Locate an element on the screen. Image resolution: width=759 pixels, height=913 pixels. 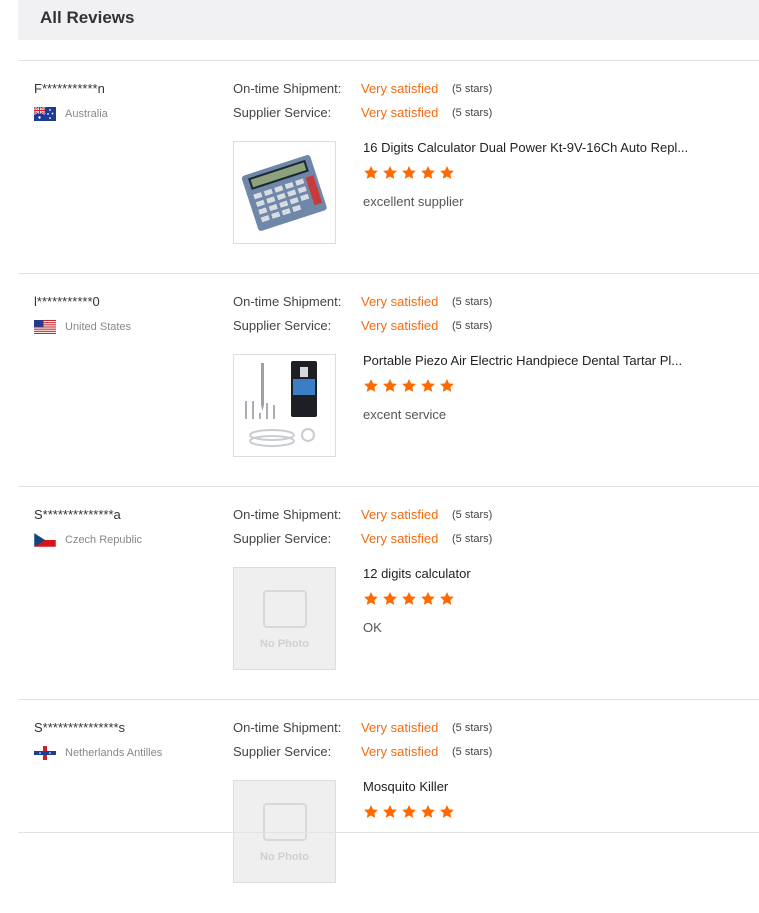
reviewer-name: S**************a is located at coordinates (77, 514).